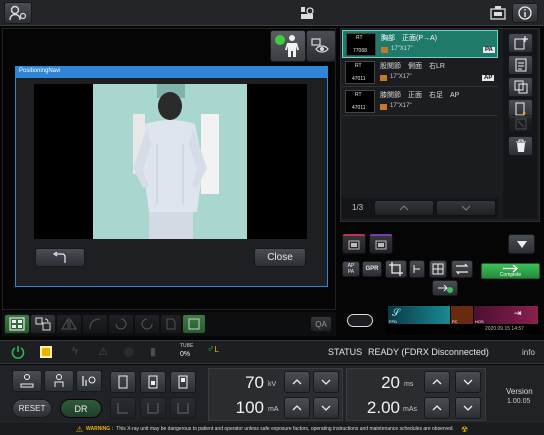  What do you see at coordinates (360, 320) in the screenshot?
I see `pill-toggle-button` at bounding box center [360, 320].